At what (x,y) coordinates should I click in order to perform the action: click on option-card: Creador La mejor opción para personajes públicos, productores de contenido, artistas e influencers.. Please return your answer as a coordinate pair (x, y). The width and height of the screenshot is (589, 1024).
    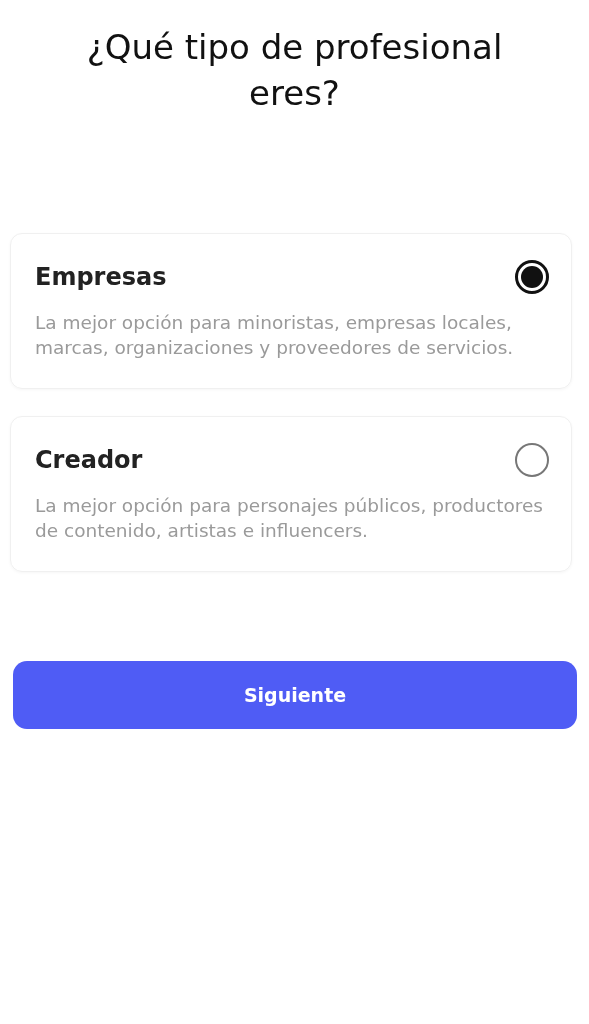
    Looking at the image, I should click on (291, 494).